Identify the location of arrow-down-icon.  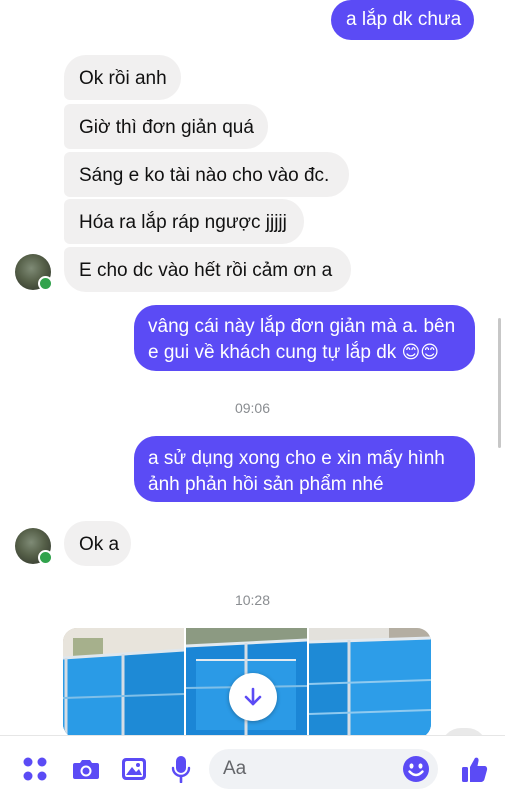
(253, 696).